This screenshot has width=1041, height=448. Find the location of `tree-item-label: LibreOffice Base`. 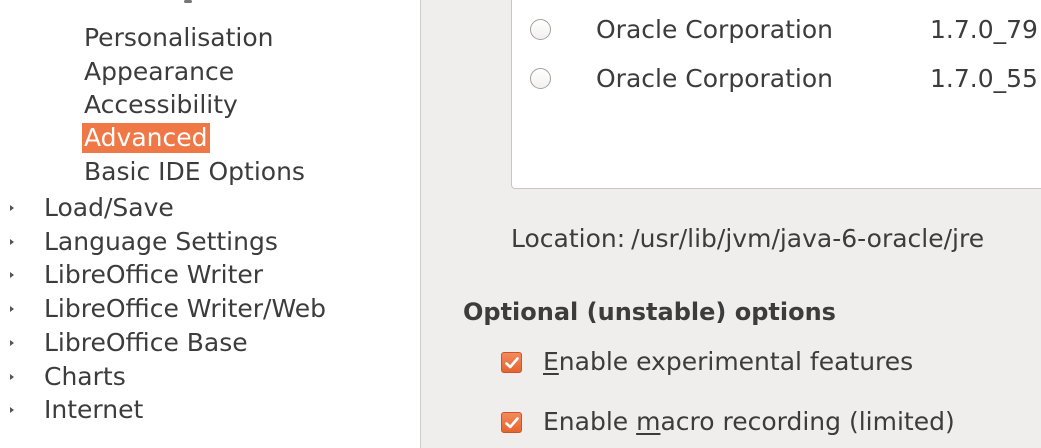

tree-item-label: LibreOffice Base is located at coordinates (146, 342).